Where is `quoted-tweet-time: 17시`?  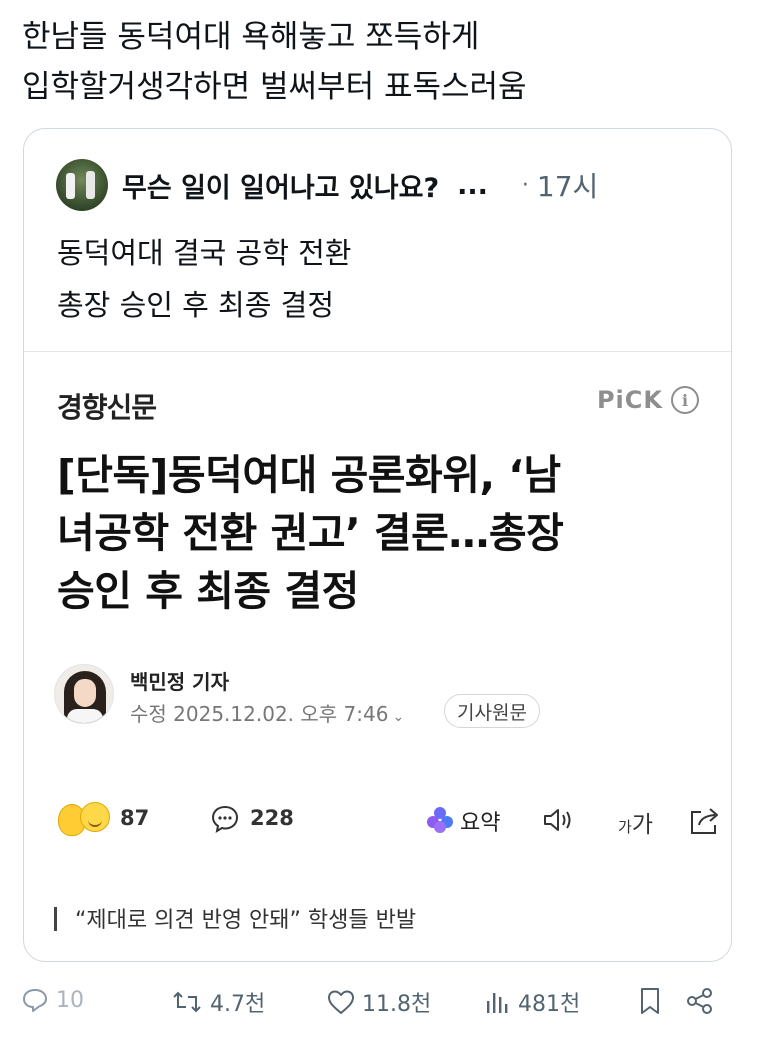 quoted-tweet-time: 17시 is located at coordinates (567, 185).